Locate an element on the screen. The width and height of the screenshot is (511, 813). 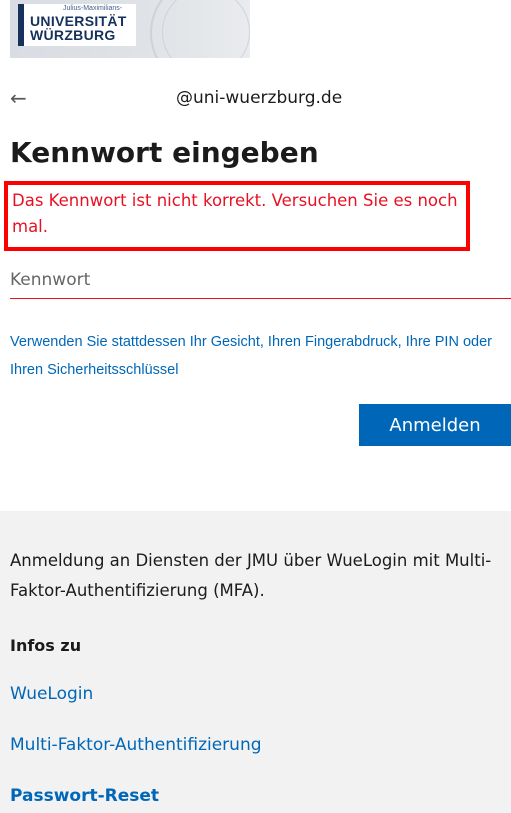
page-title: Kennwort eingeben is located at coordinates (164, 152).